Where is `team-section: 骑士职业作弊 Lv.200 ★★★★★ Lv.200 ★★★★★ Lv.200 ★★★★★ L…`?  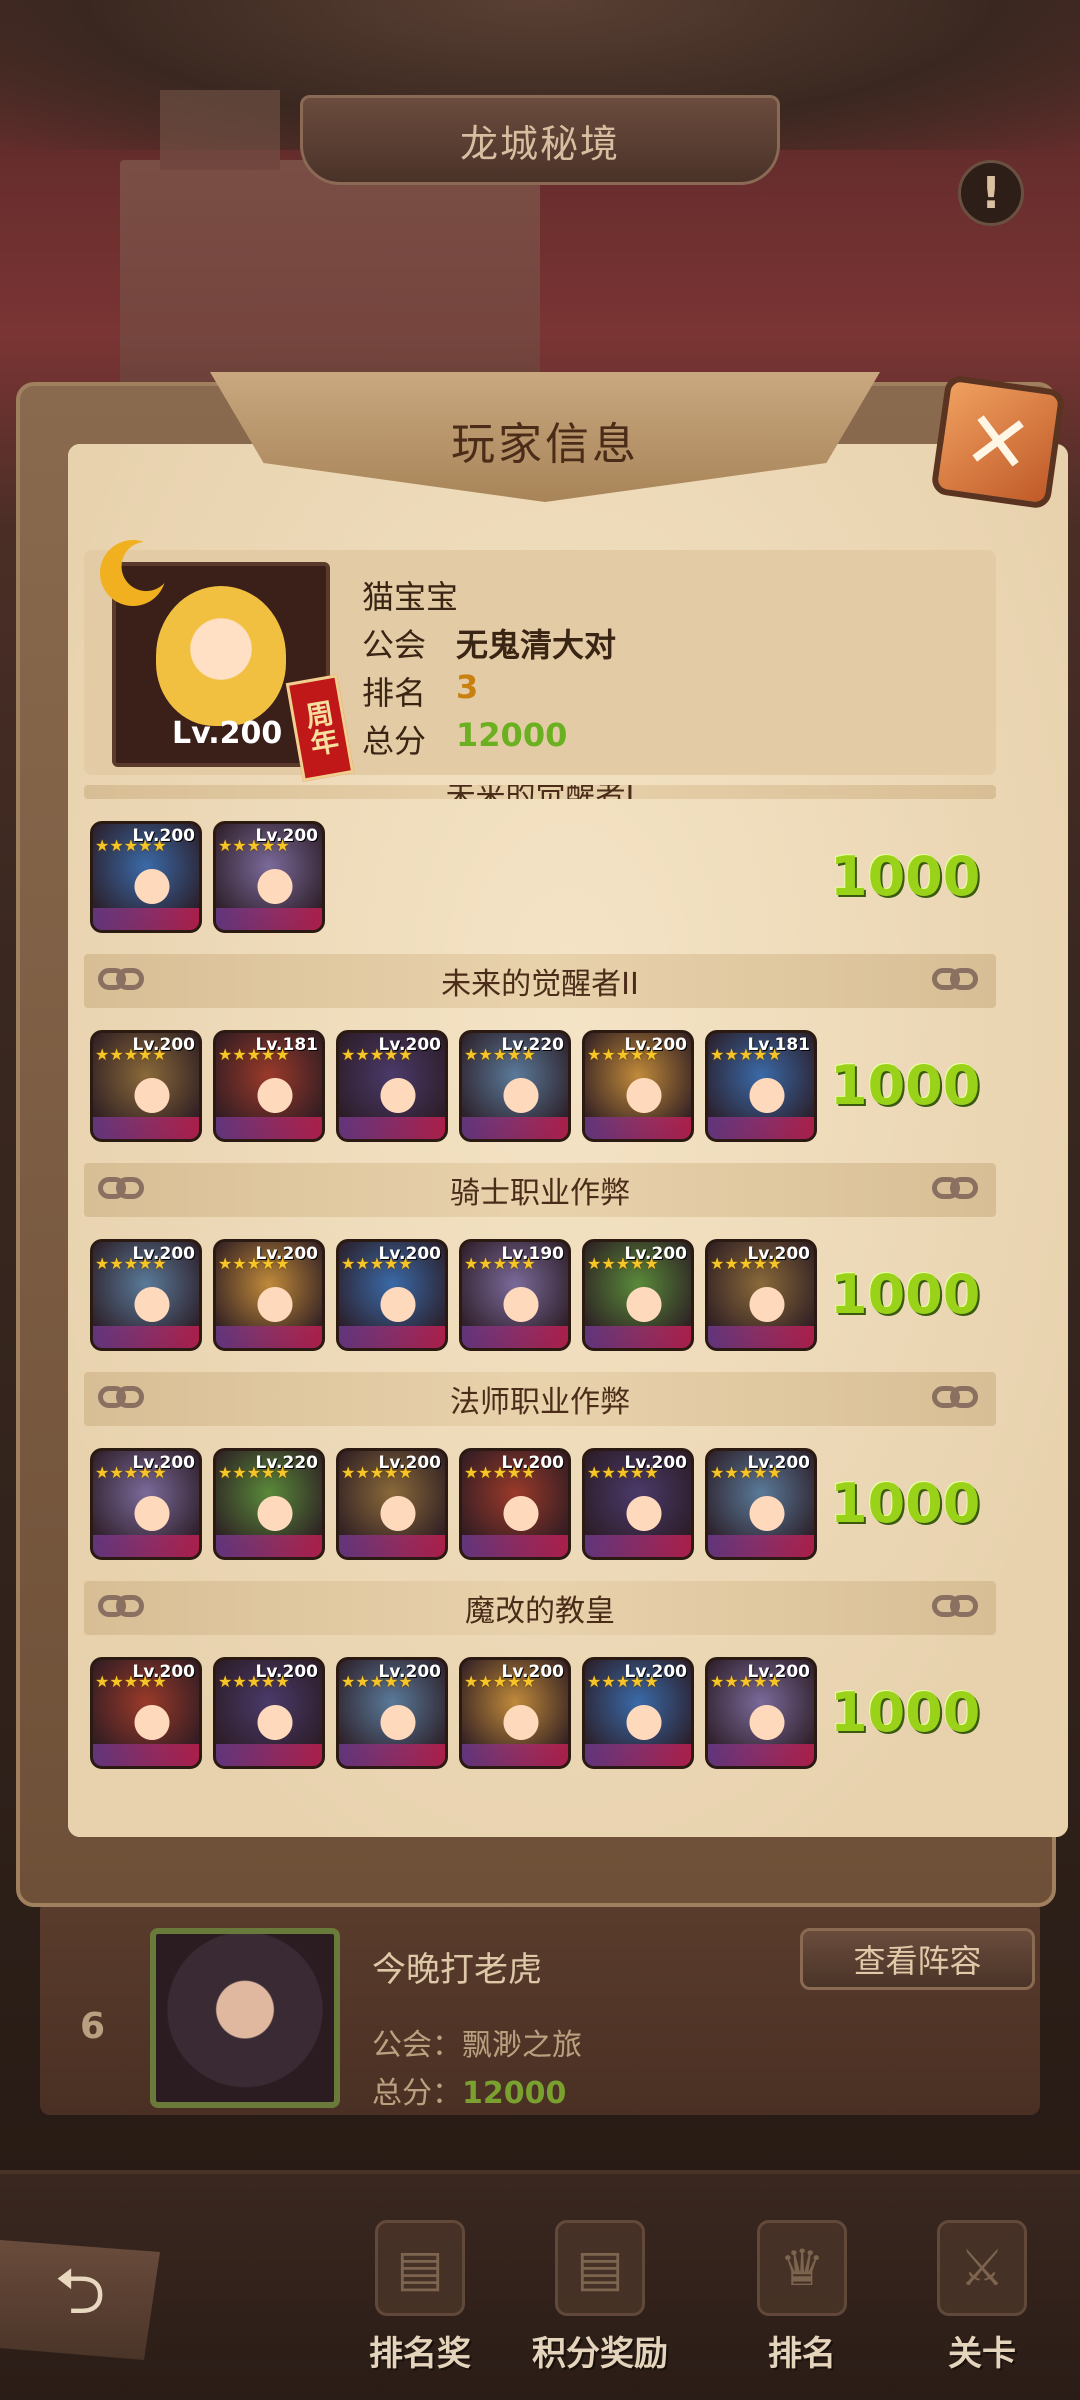 team-section: 骑士职业作弊 Lv.200 ★★★★★ Lv.200 ★★★★★ Lv.200 ★★★★★ L… is located at coordinates (540, 1267).